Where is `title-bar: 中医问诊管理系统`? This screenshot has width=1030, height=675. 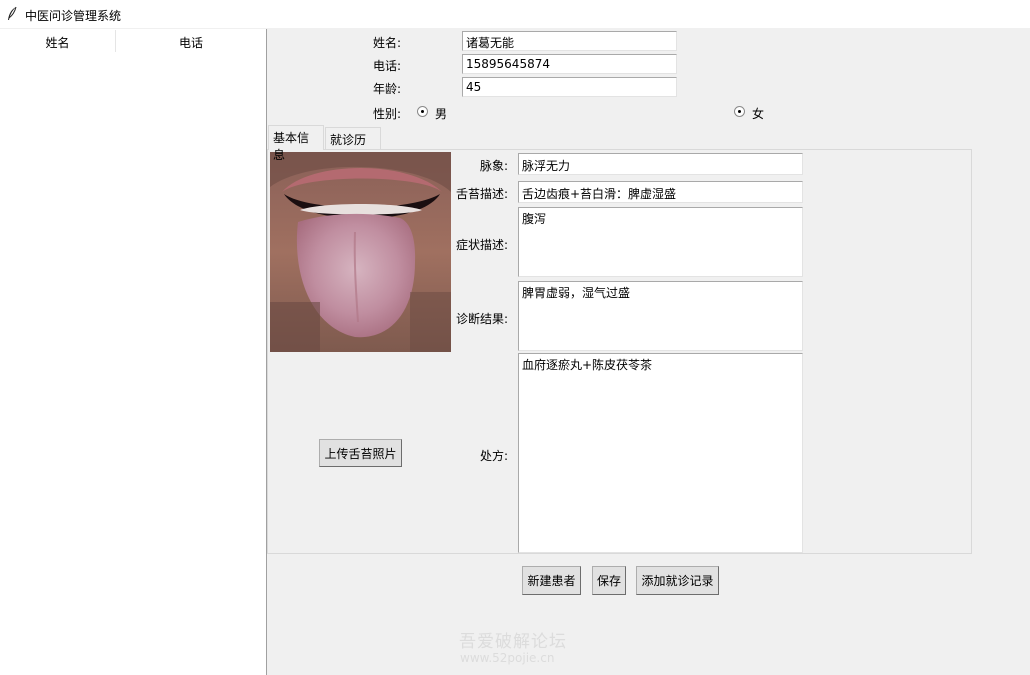
title-bar: 中医问诊管理系统 is located at coordinates (515, 14).